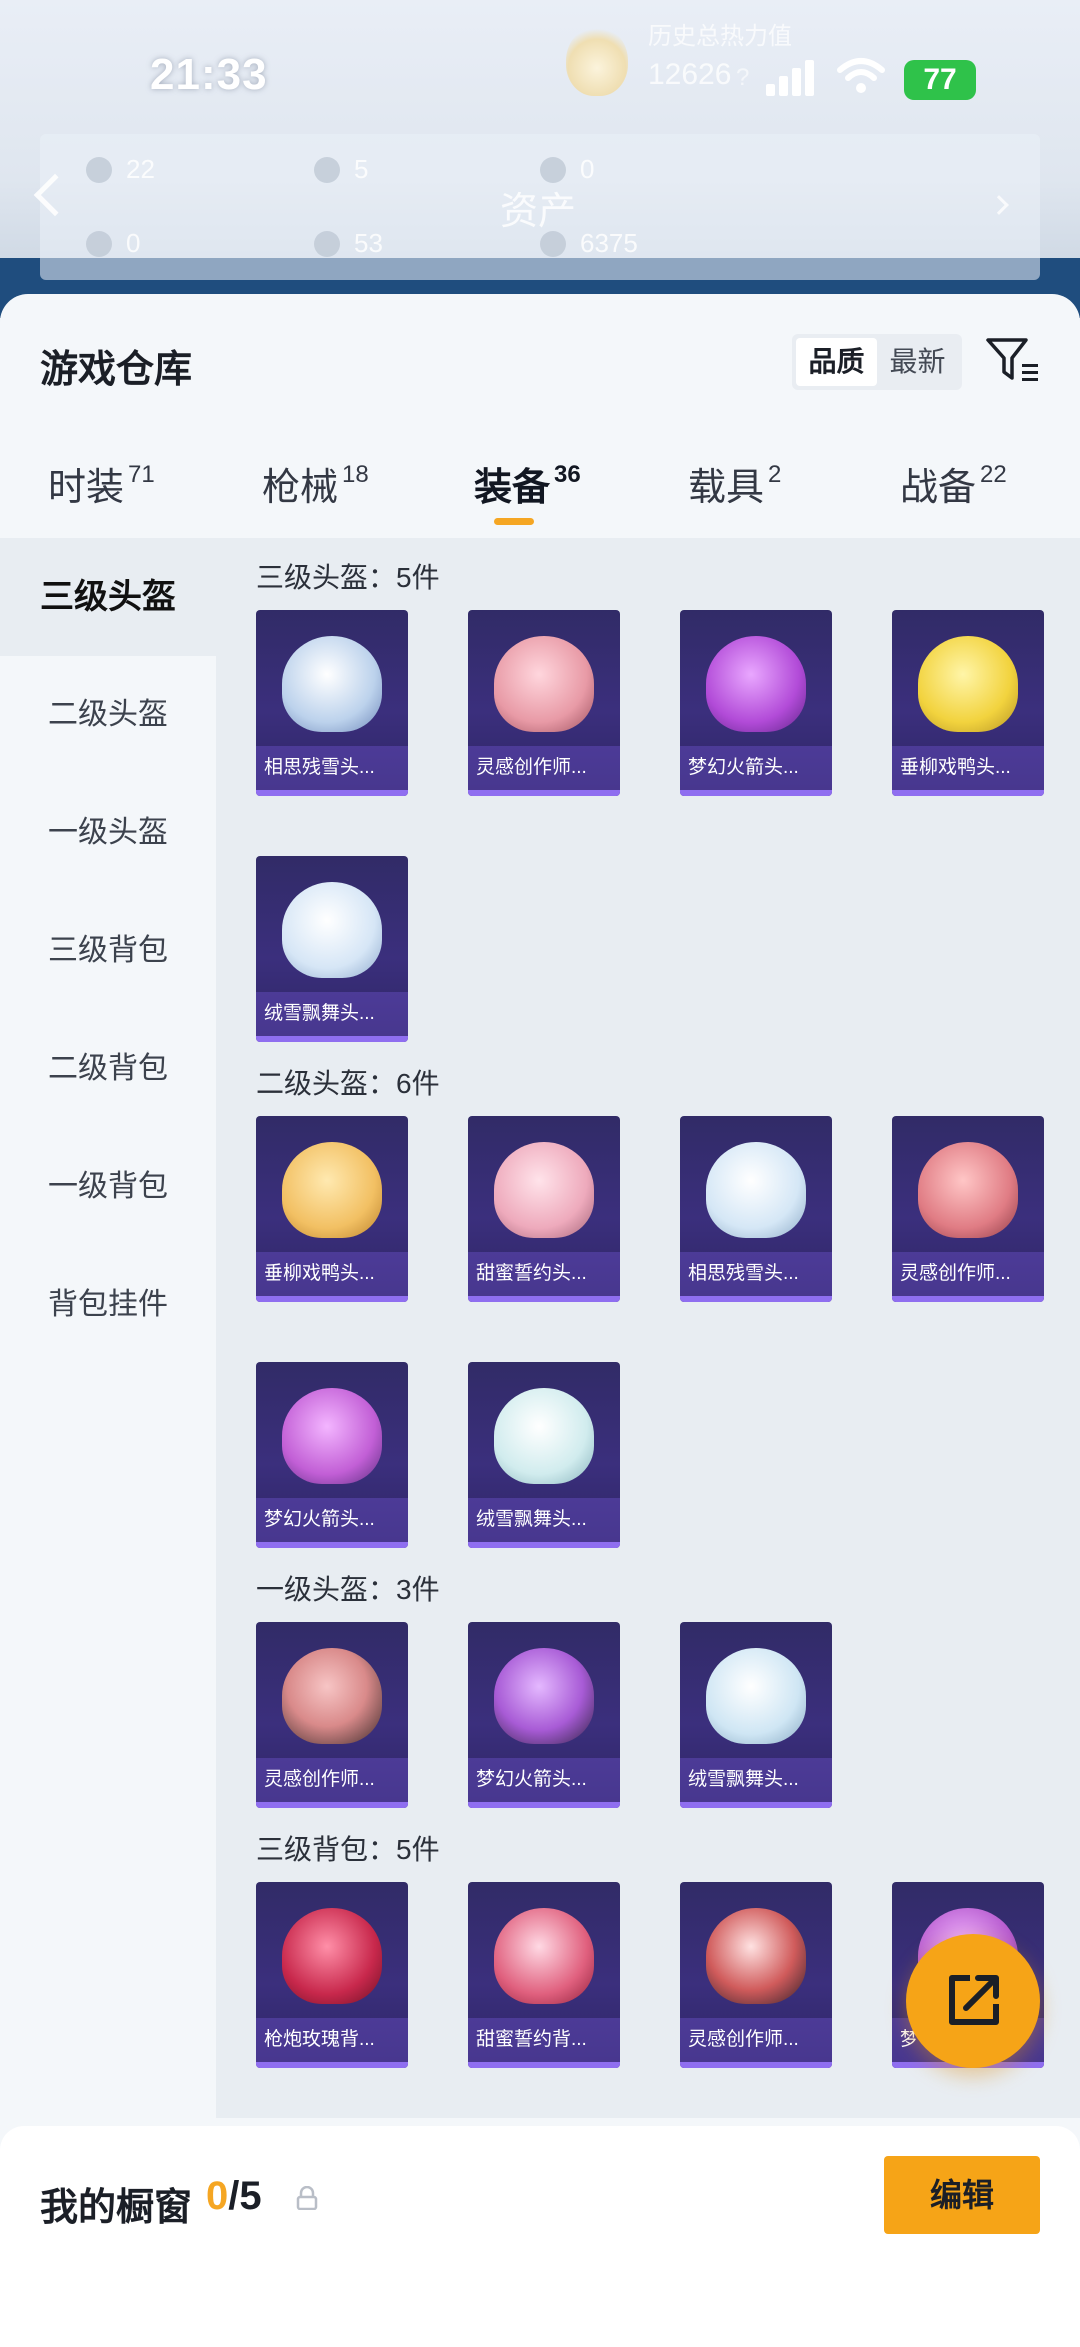 The height and width of the screenshot is (2347, 1080). What do you see at coordinates (108, 1305) in the screenshot?
I see `side-item-backpack-charm: 背包挂件` at bounding box center [108, 1305].